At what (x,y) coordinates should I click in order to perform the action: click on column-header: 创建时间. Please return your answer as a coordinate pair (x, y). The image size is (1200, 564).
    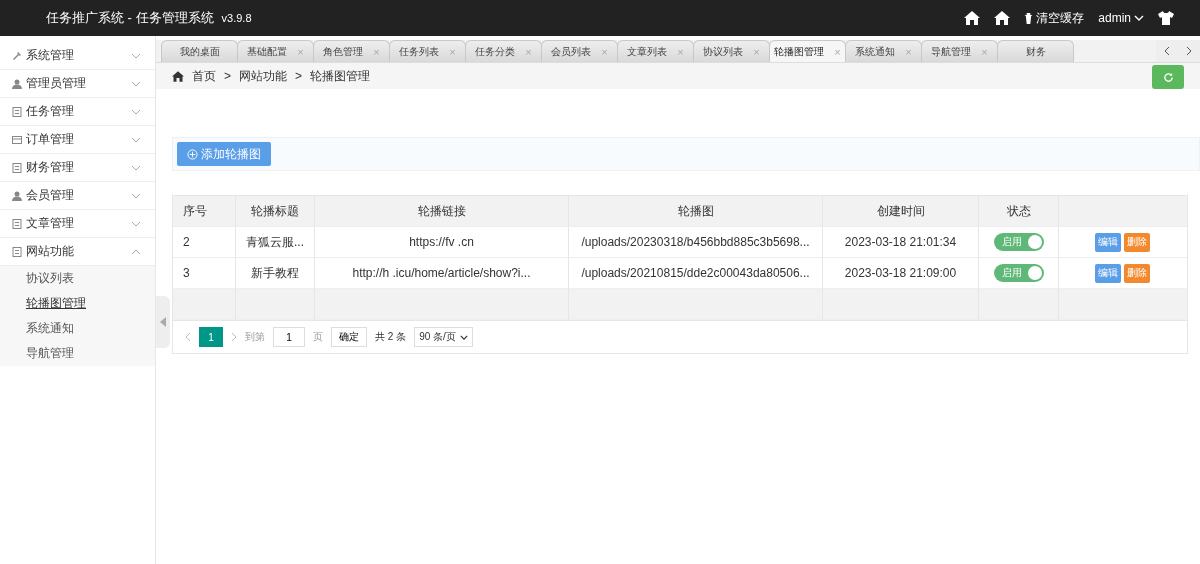
    Looking at the image, I should click on (900, 211).